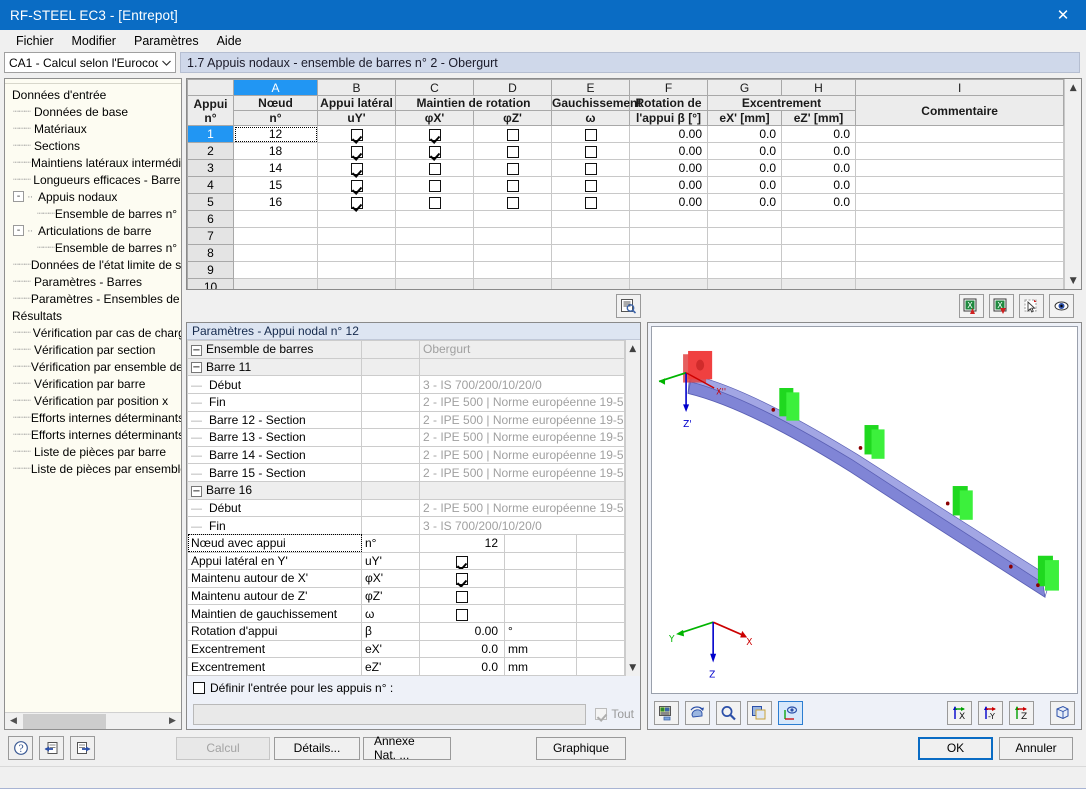 This screenshot has height=791, width=1086. Describe the element at coordinates (959, 713) in the screenshot. I see `view-x-icon: X` at that location.